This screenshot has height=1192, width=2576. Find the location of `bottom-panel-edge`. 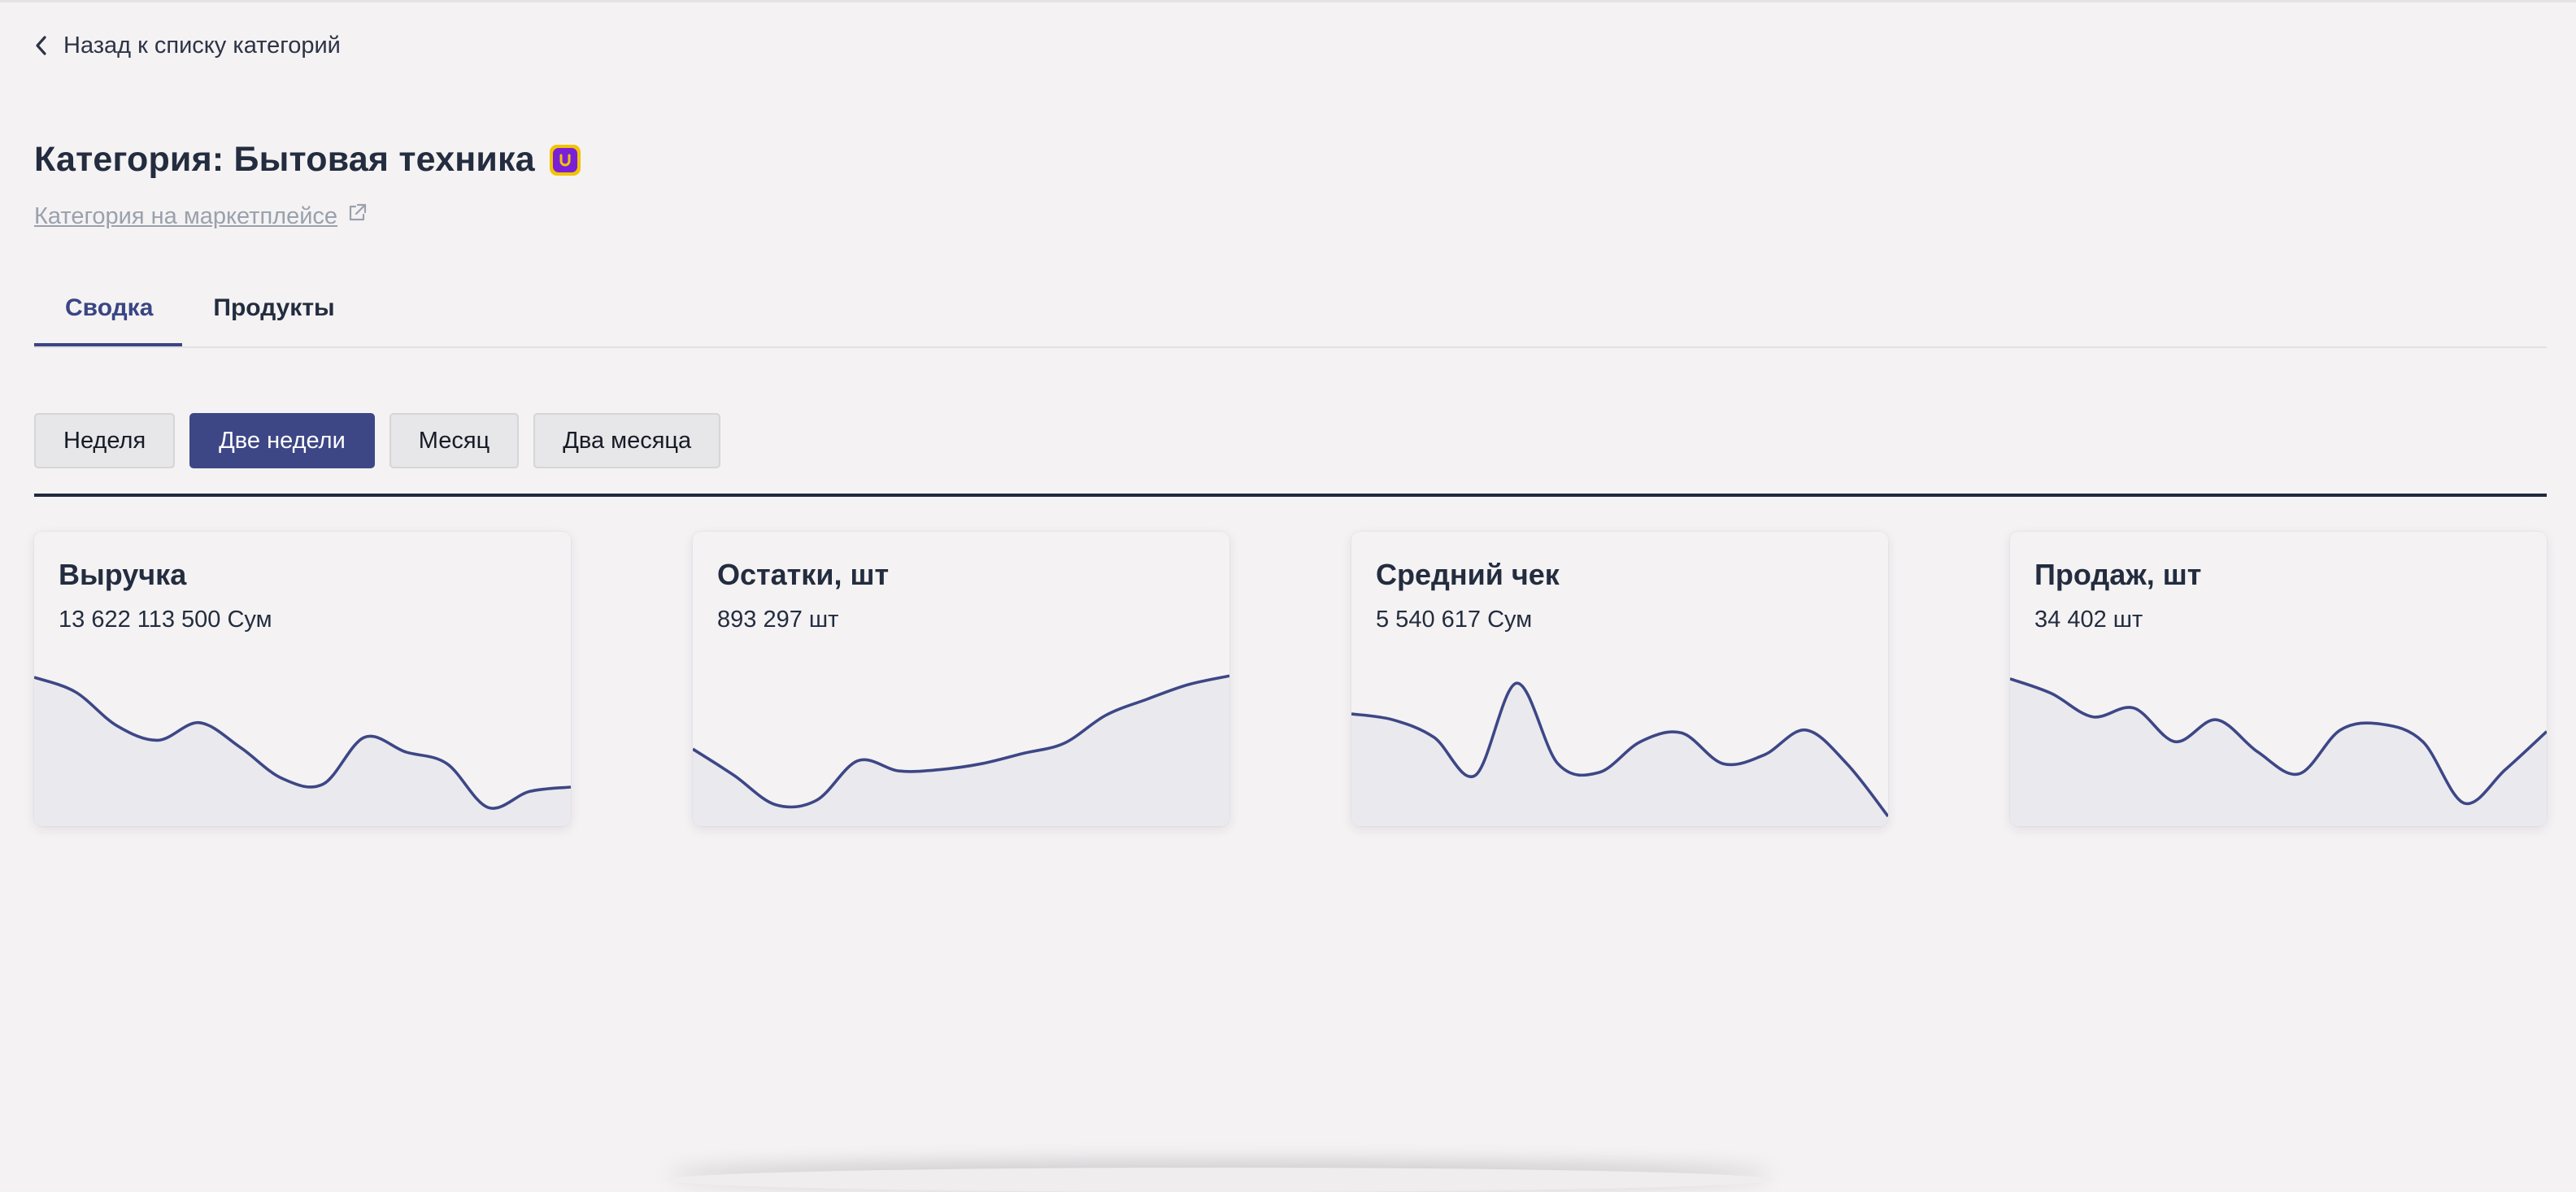

bottom-panel-edge is located at coordinates (1220, 1180).